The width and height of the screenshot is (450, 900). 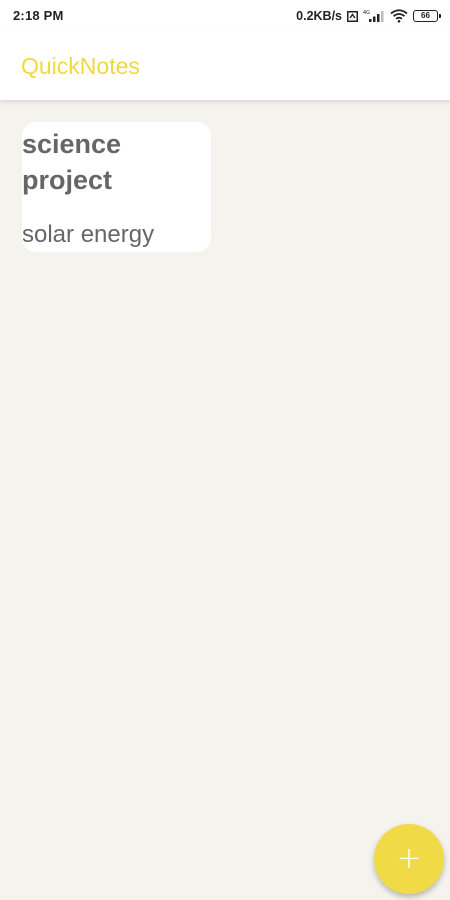 I want to click on note-card: science project solar energy, so click(x=116, y=187).